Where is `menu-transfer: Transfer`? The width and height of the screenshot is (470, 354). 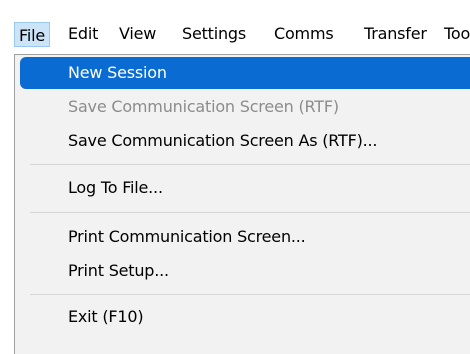
menu-transfer: Transfer is located at coordinates (395, 34).